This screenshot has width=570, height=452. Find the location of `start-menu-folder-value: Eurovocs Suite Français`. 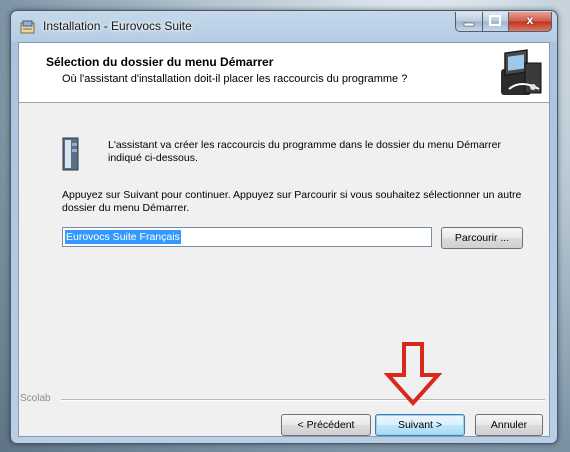

start-menu-folder-value: Eurovocs Suite Français is located at coordinates (123, 237).